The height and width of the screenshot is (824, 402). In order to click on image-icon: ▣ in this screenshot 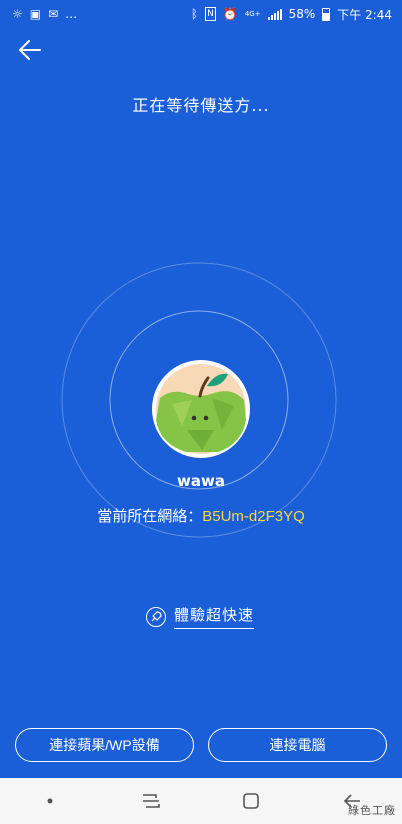, I will do `click(35, 14)`.